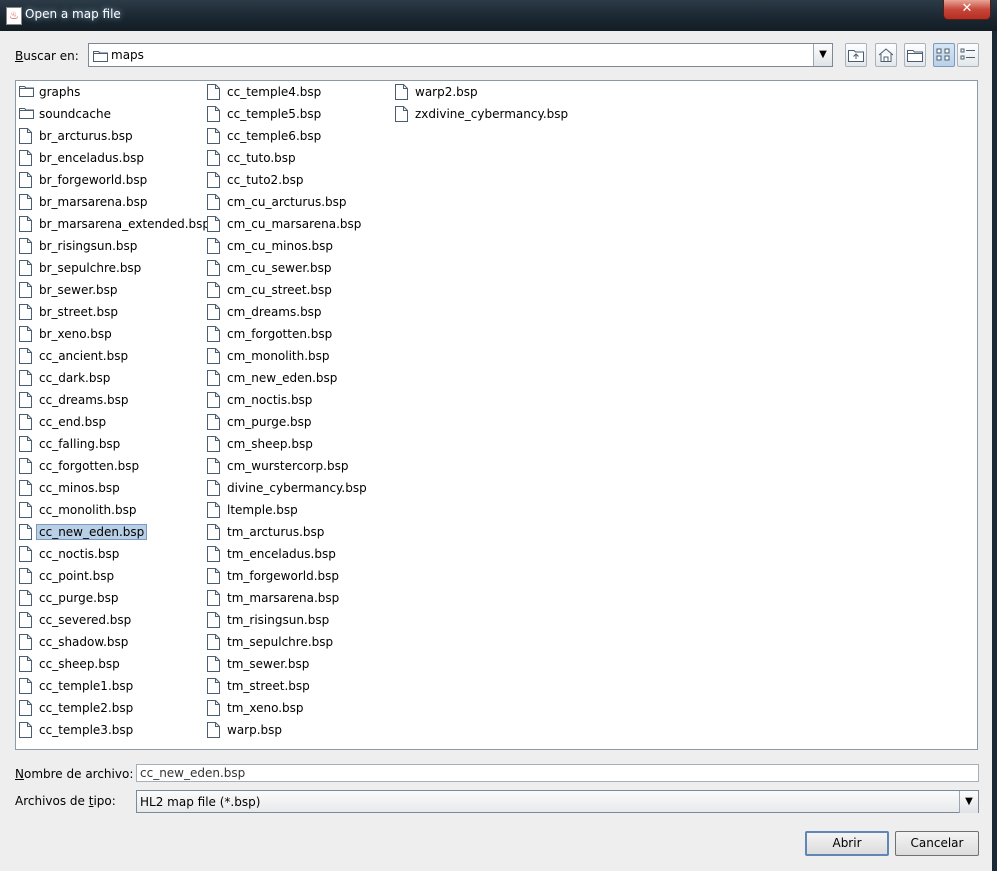 This screenshot has height=871, width=997. Describe the element at coordinates (286, 422) in the screenshot. I see `file-item: cm_purge.bsp` at that location.